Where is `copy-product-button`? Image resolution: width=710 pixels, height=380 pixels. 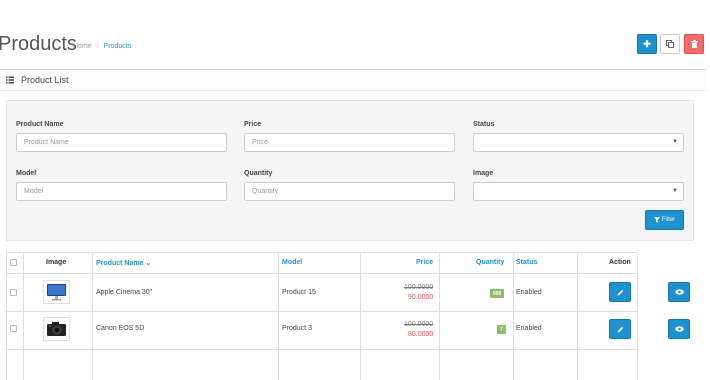
copy-product-button is located at coordinates (670, 44).